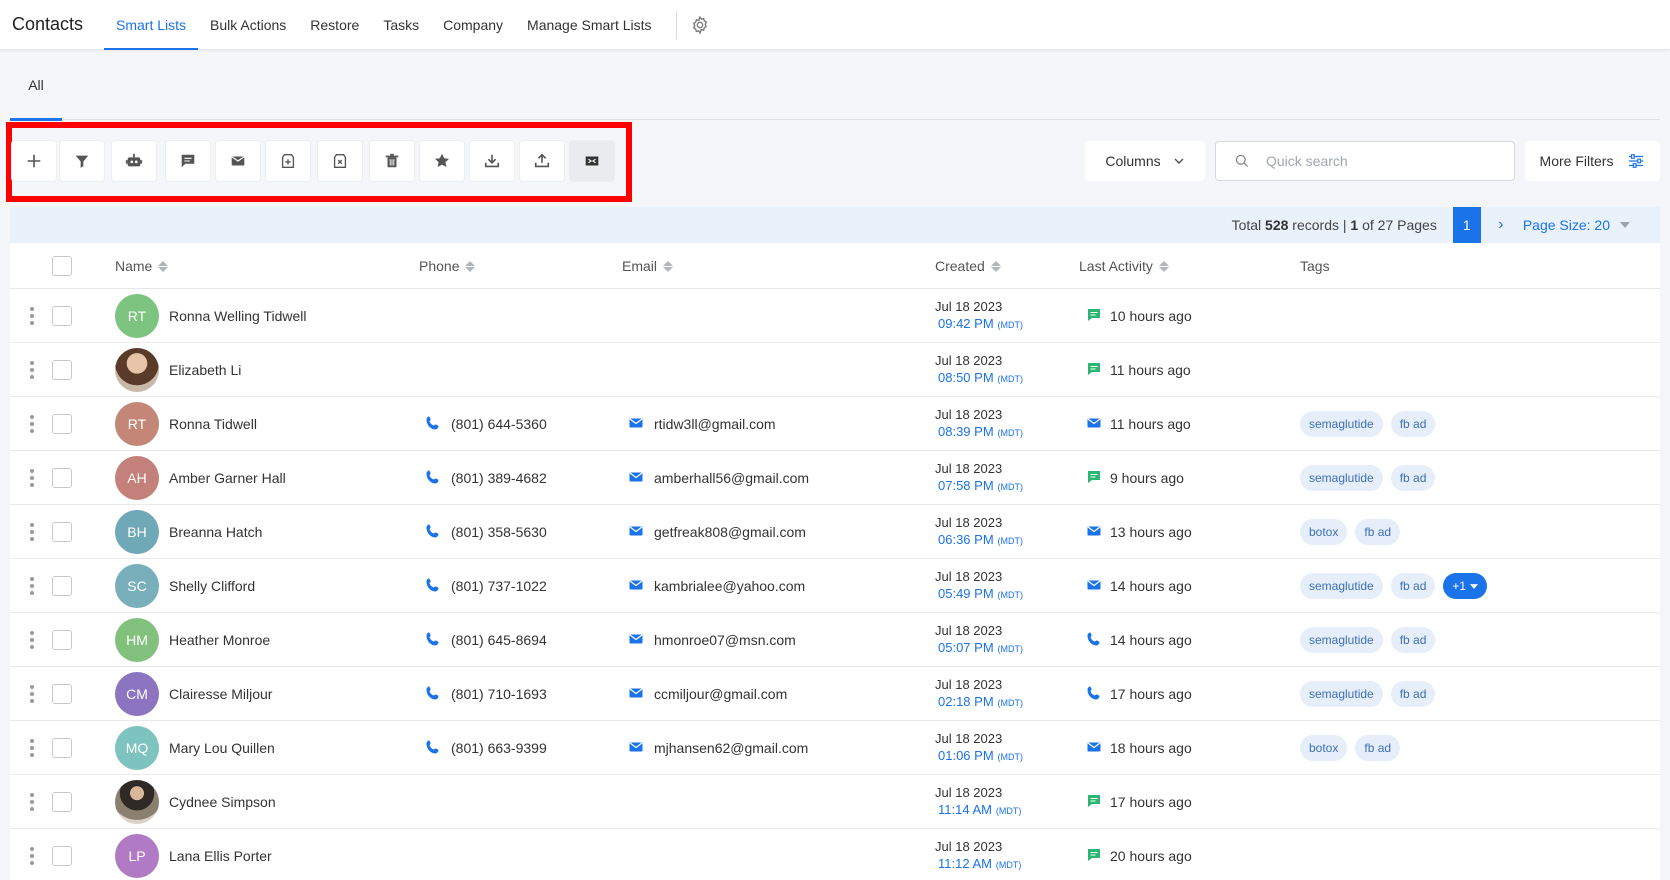 The width and height of the screenshot is (1670, 880). I want to click on header-phone: Phone, so click(447, 266).